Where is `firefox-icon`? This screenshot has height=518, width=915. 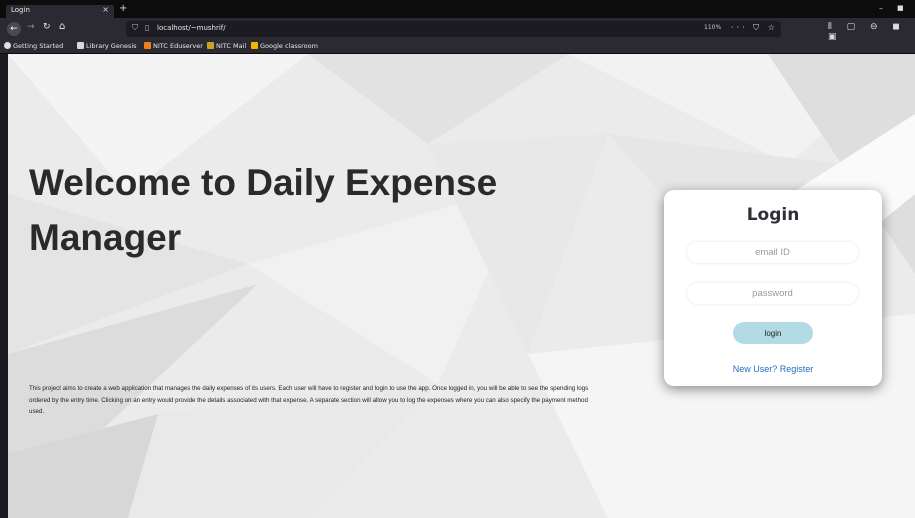 firefox-icon is located at coordinates (7, 45).